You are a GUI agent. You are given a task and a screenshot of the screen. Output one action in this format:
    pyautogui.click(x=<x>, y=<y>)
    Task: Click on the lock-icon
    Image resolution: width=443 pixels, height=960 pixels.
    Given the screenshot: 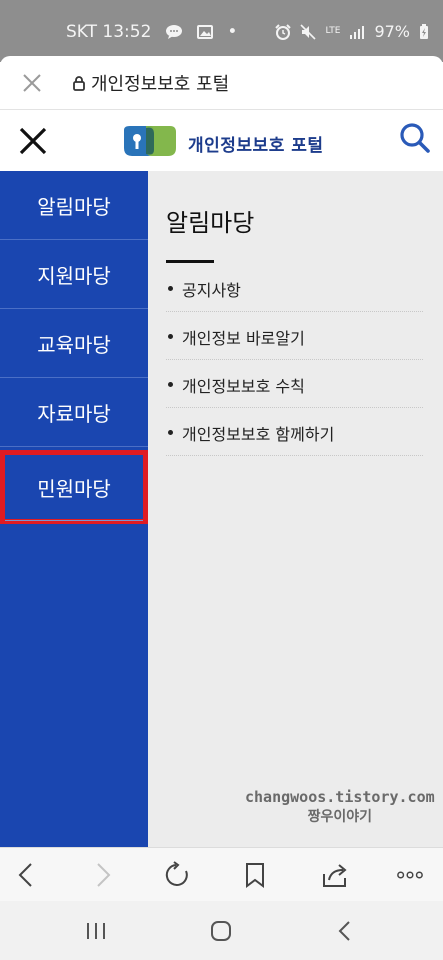 What is the action you would take?
    pyautogui.click(x=79, y=83)
    